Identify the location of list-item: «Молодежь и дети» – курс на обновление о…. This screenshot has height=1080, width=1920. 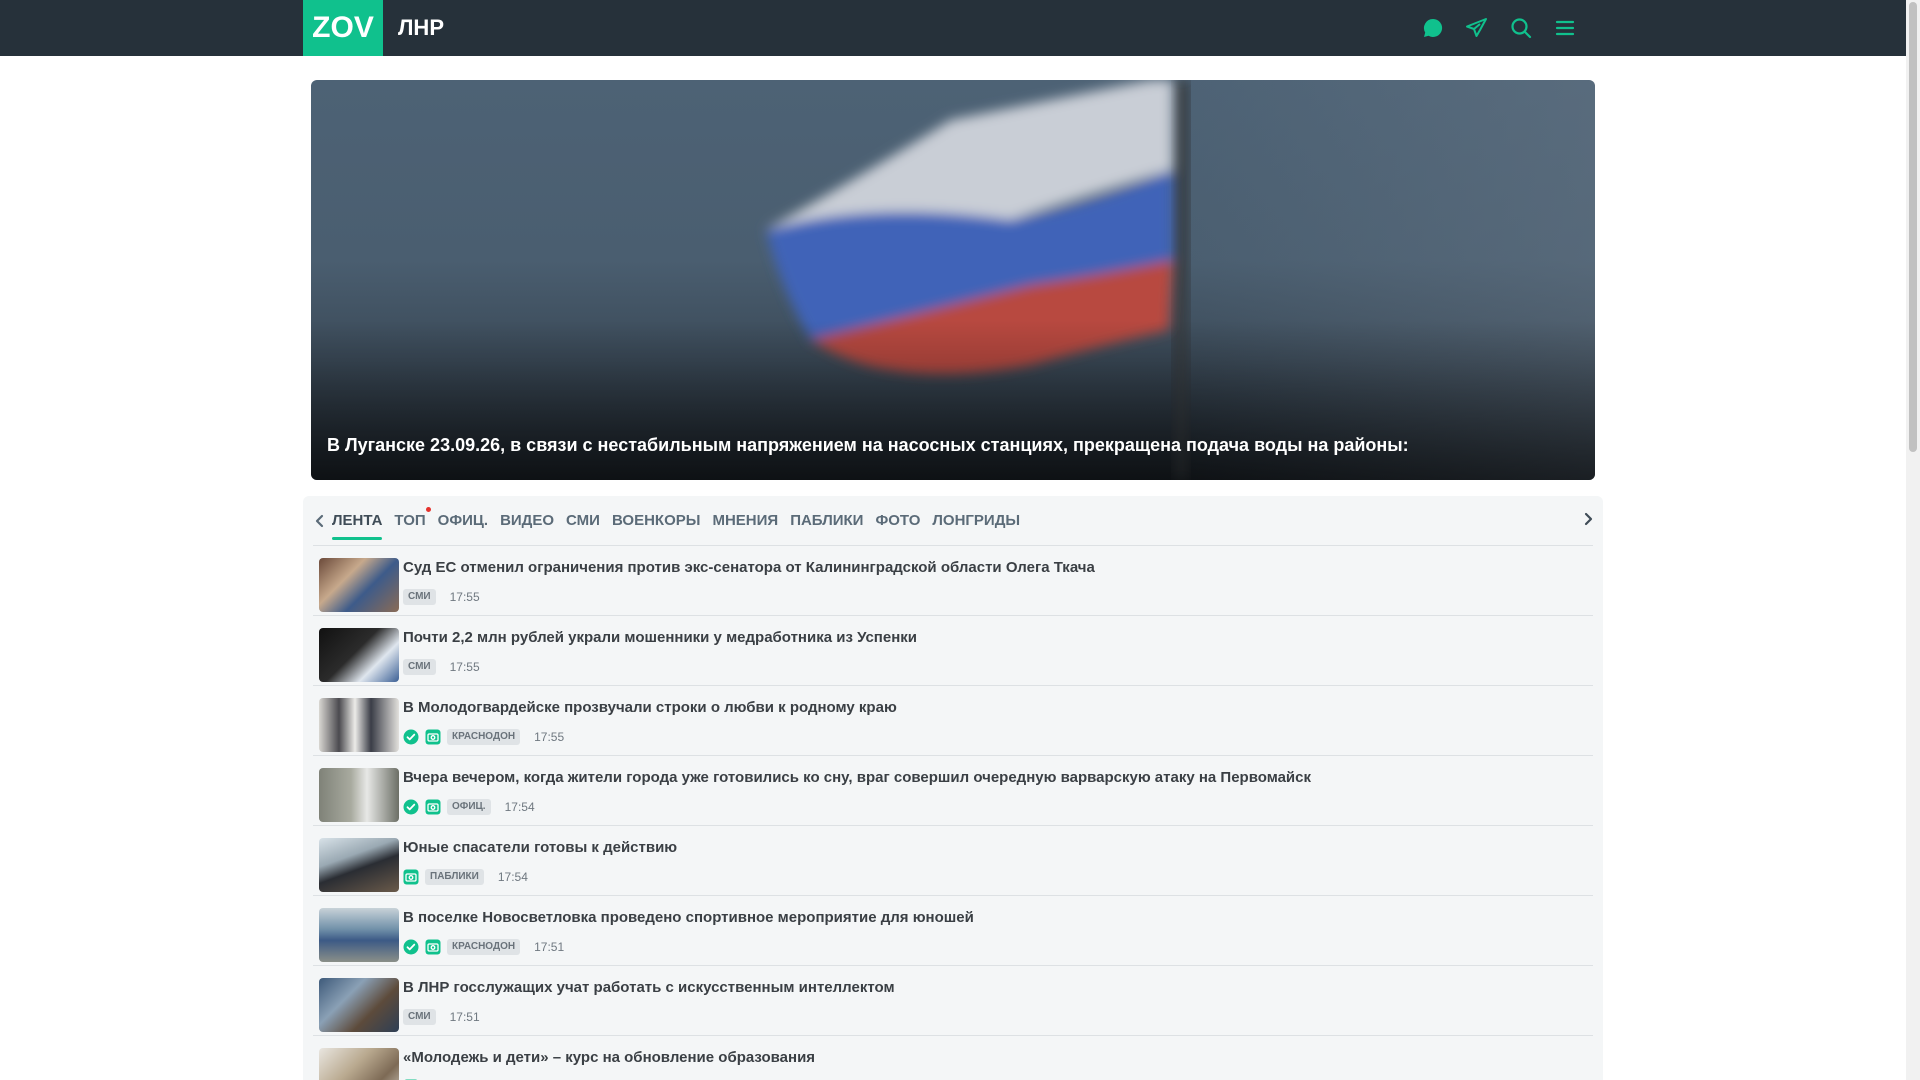
(953, 1058).